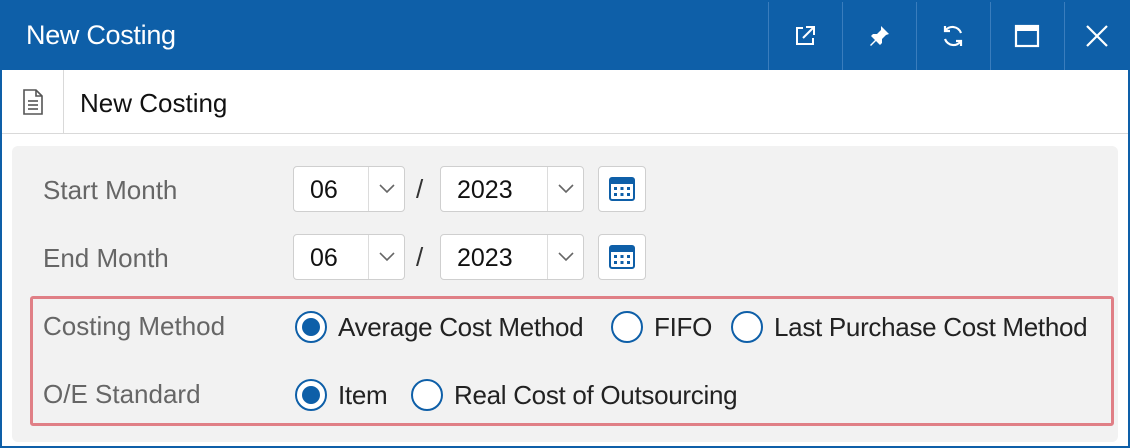 This screenshot has width=1130, height=448. Describe the element at coordinates (485, 190) in the screenshot. I see `start-year-value: 2023` at that location.